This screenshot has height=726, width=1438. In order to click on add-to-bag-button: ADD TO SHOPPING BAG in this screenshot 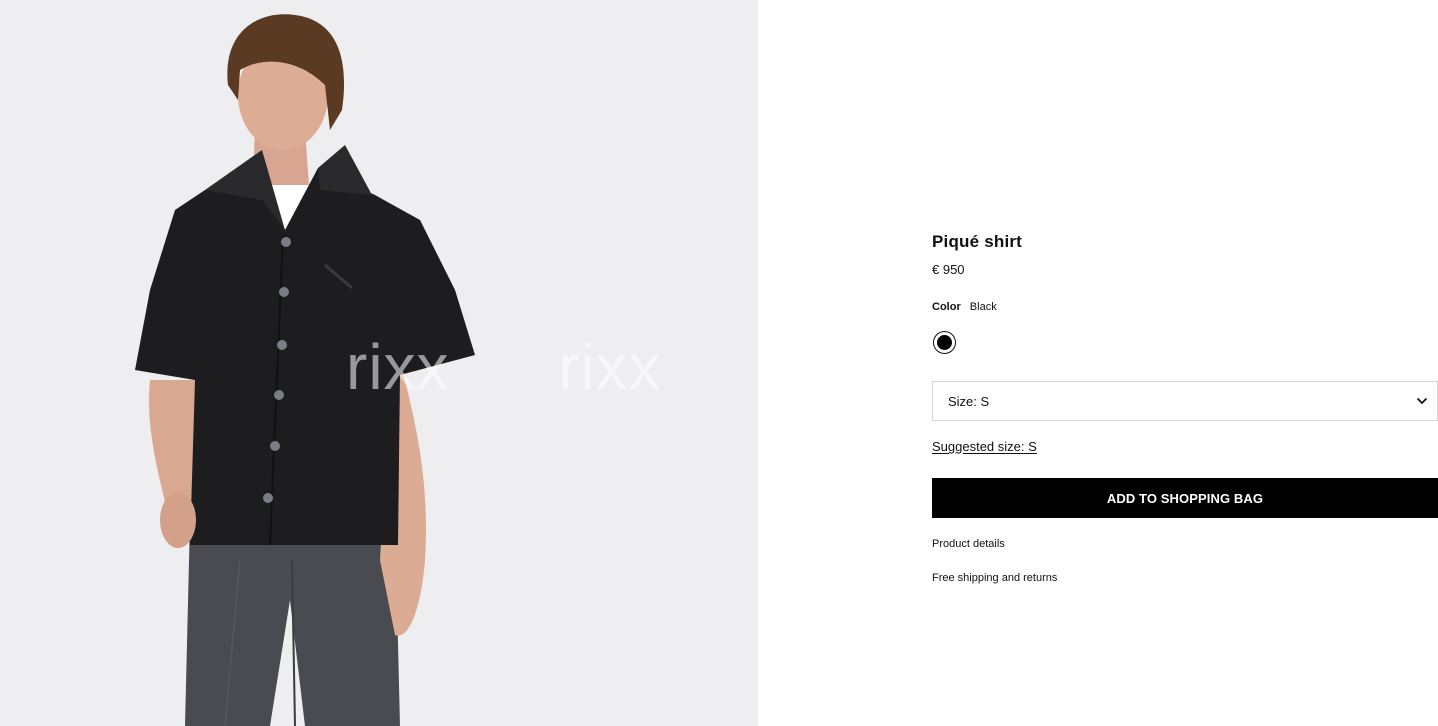, I will do `click(1185, 498)`.